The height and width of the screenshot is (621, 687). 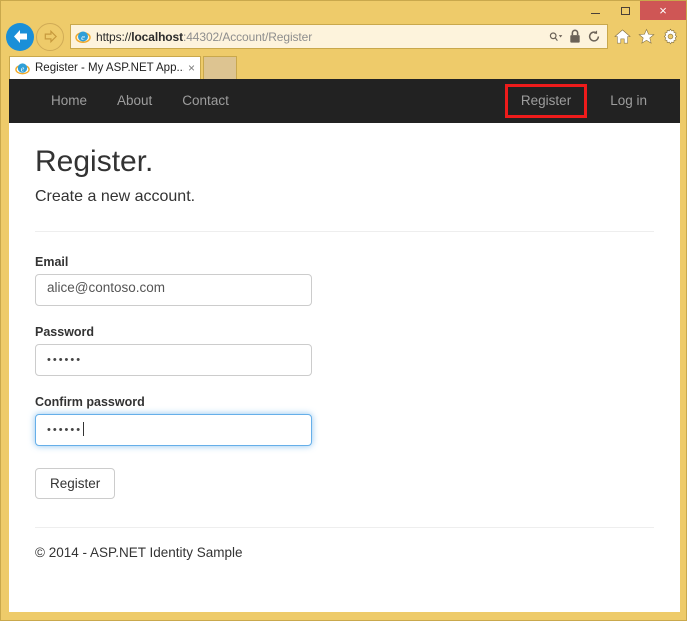 I want to click on register-submit-button: Register, so click(x=75, y=483).